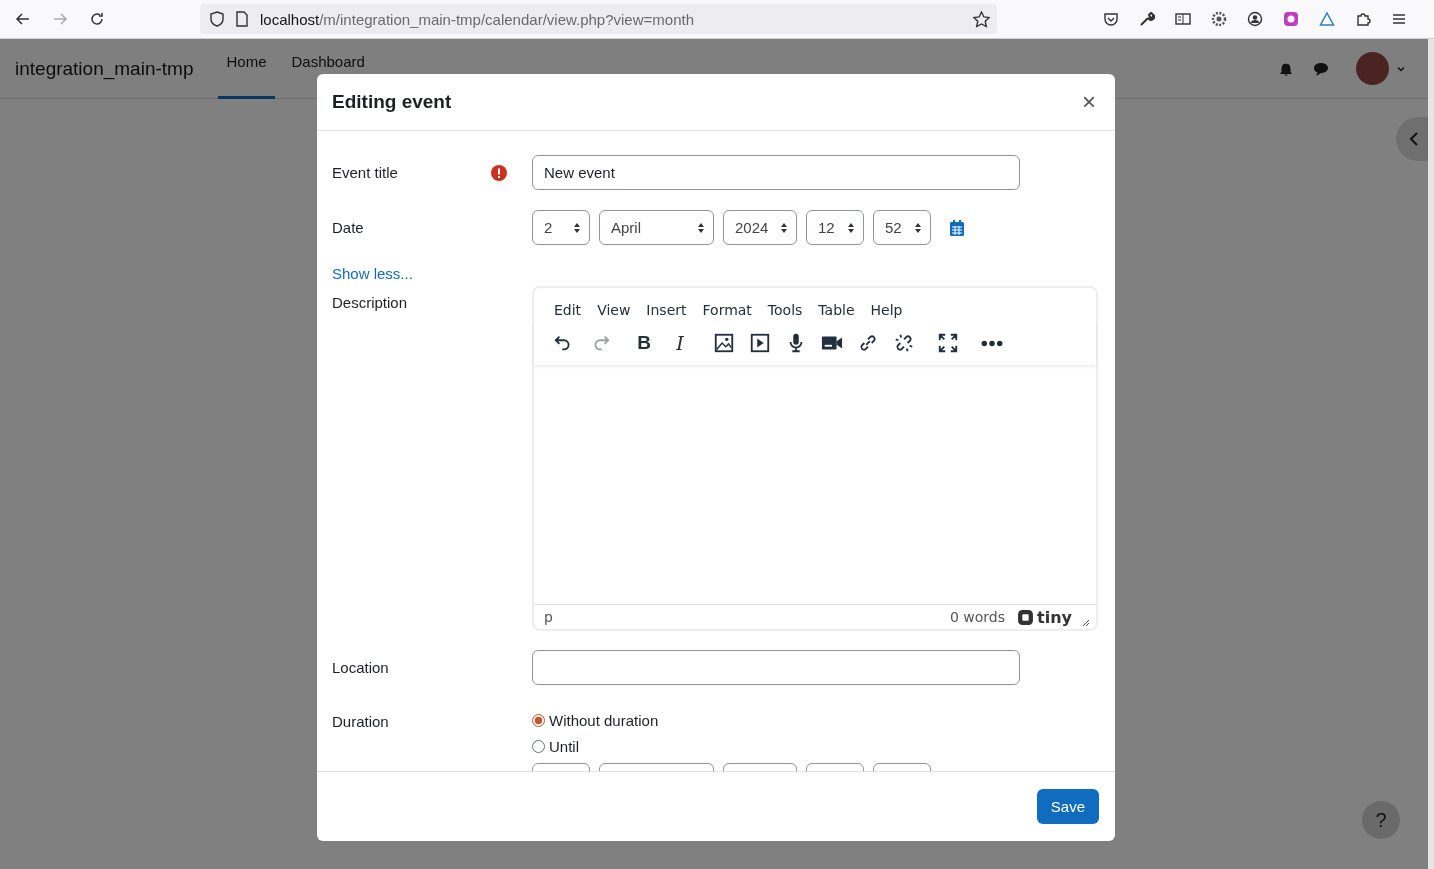  What do you see at coordinates (348, 227) in the screenshot?
I see `field-label: Date` at bounding box center [348, 227].